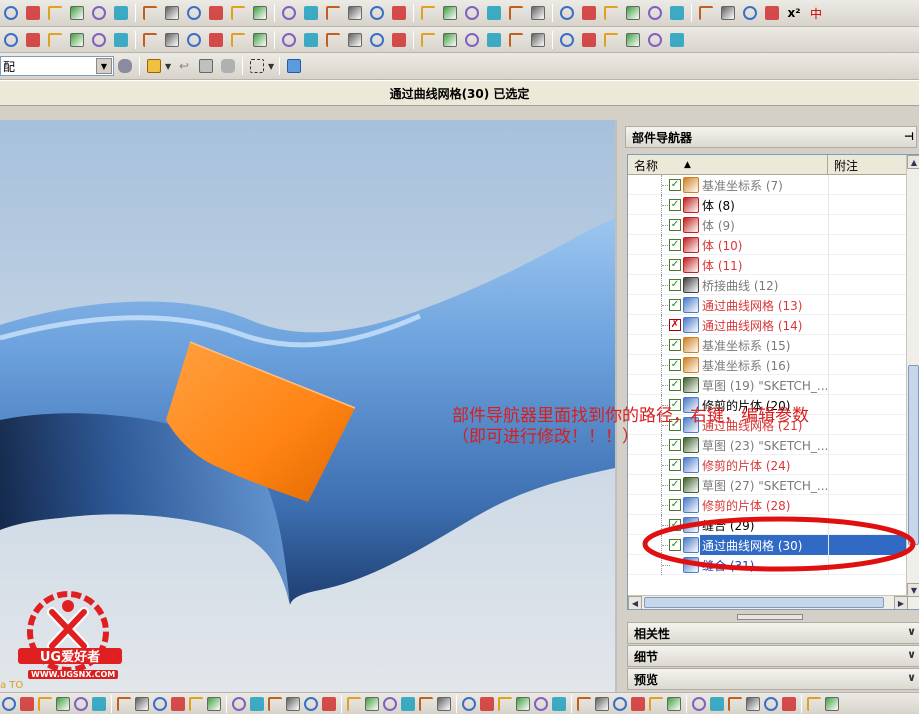  I want to click on tree-row: ✓ 修剪的片体 (24), so click(768, 465).